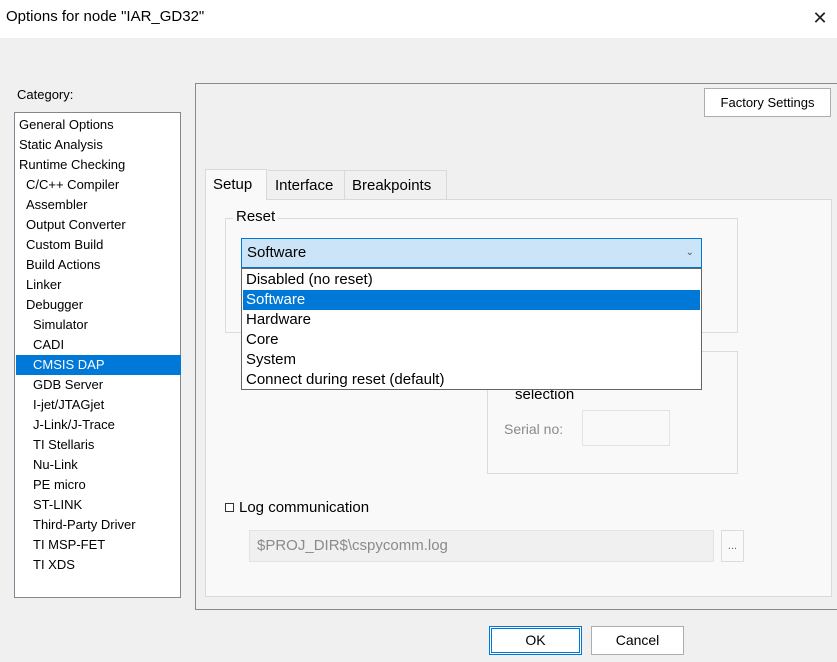  What do you see at coordinates (277, 252) in the screenshot?
I see `reset-select-value: Software` at bounding box center [277, 252].